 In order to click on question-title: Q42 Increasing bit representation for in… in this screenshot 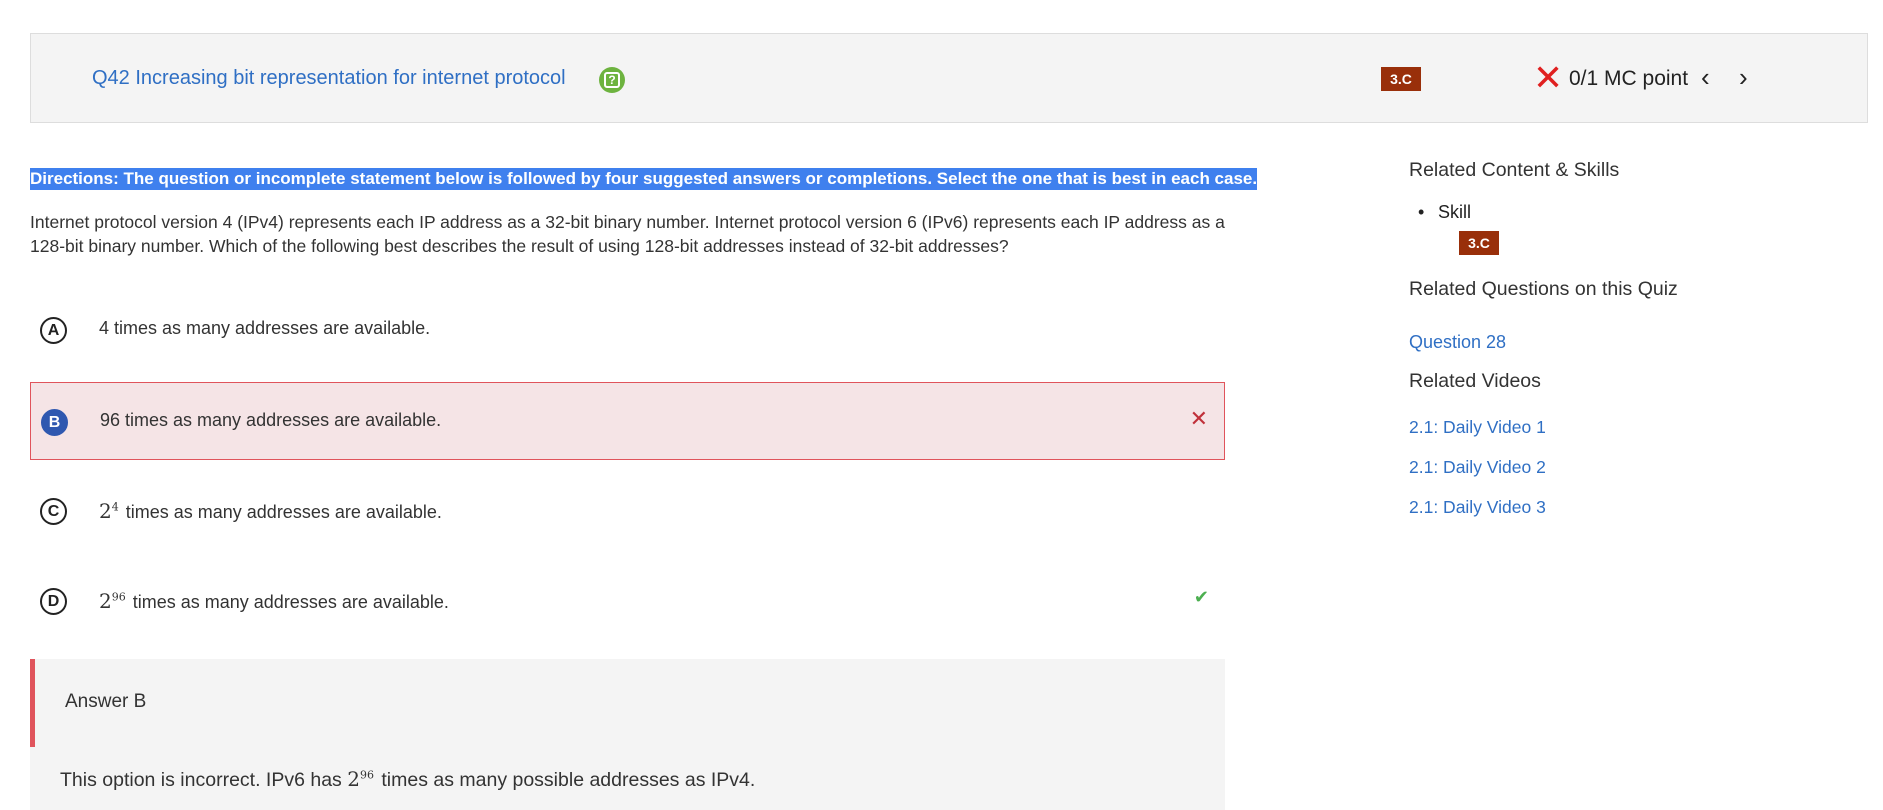, I will do `click(329, 78)`.